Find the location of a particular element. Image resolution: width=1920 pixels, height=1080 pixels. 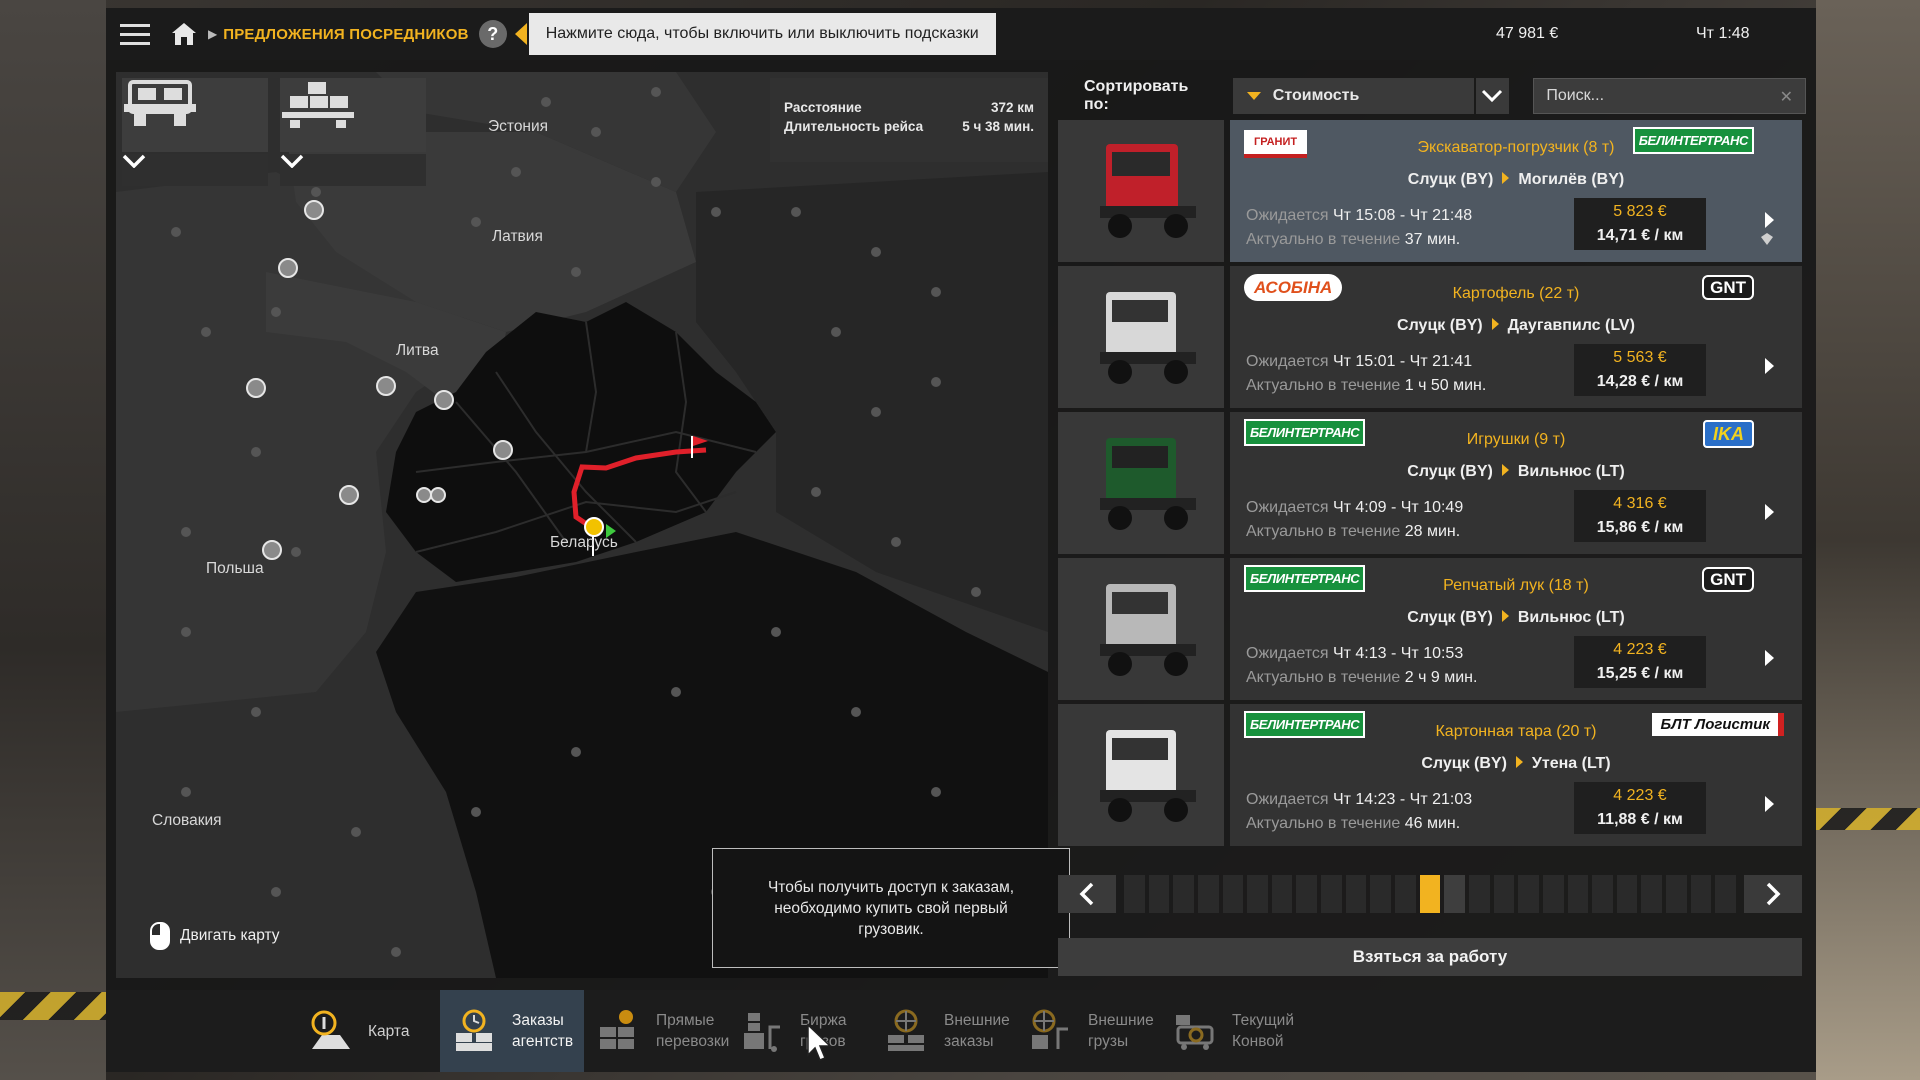

globe-cargo-icon is located at coordinates (1051, 1031).